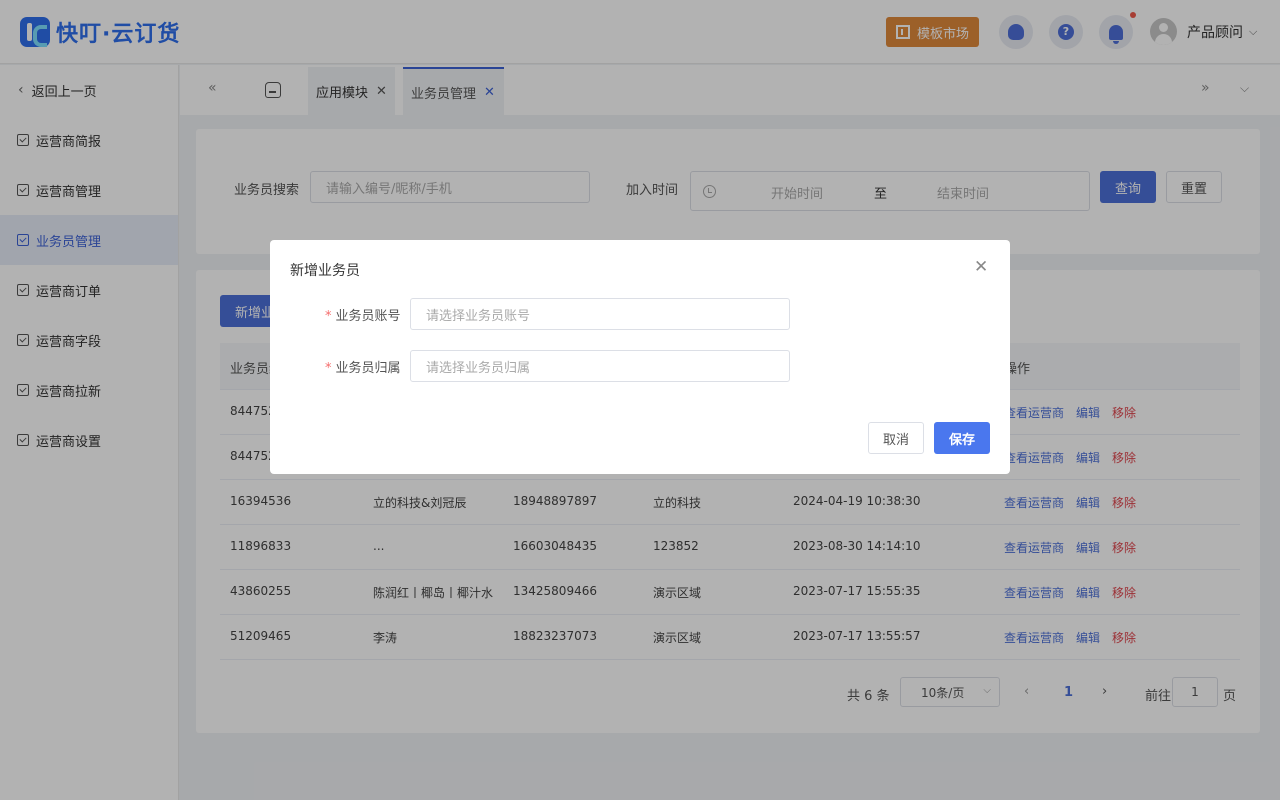  What do you see at coordinates (600, 366) in the screenshot?
I see `salesman-affiliation-select: 请选择业务员归属` at bounding box center [600, 366].